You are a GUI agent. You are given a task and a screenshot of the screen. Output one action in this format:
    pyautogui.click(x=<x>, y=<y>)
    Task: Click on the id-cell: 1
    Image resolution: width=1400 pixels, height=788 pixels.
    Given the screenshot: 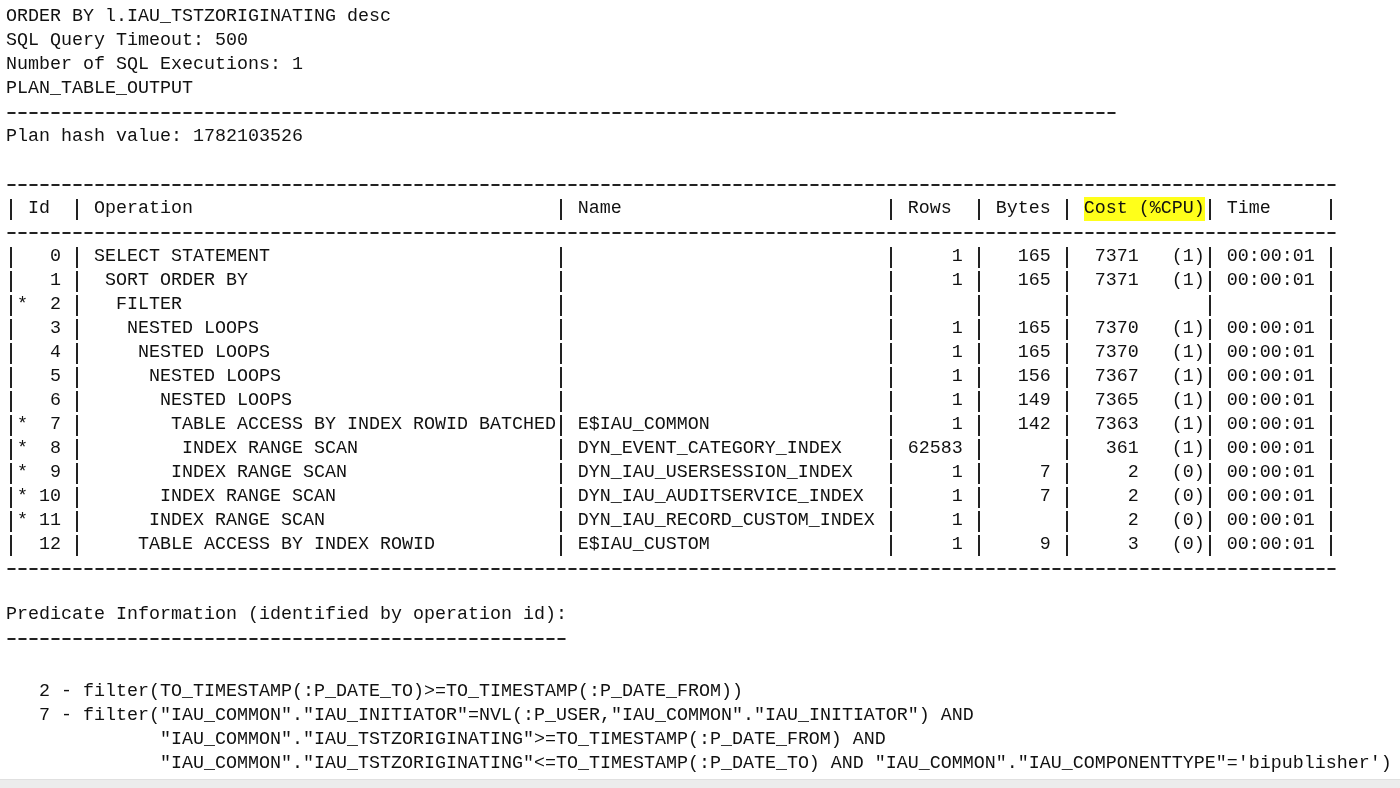 What is the action you would take?
    pyautogui.click(x=55, y=281)
    